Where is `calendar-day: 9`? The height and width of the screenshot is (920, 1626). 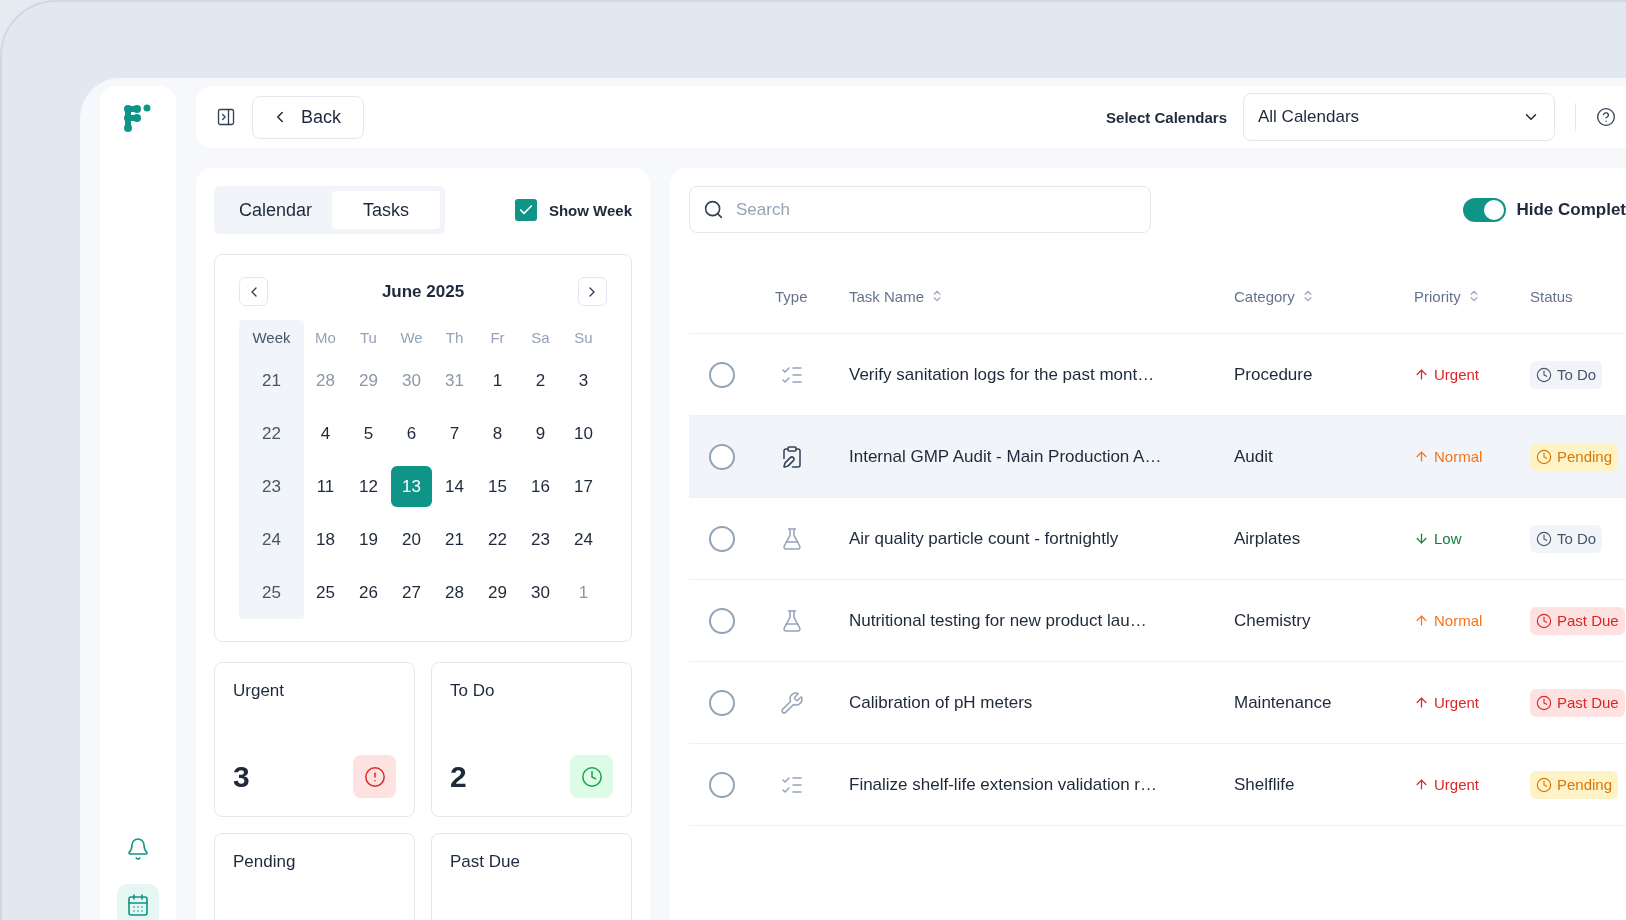 calendar-day: 9 is located at coordinates (540, 433).